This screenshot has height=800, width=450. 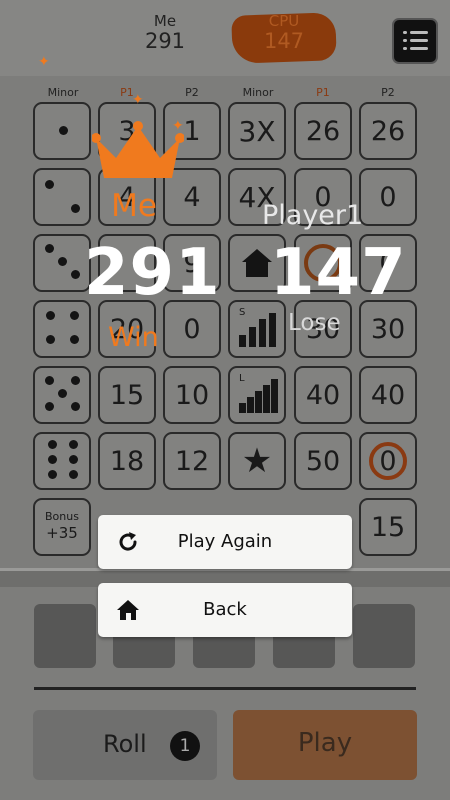 I want to click on play-again-button: Play Again, so click(x=225, y=542).